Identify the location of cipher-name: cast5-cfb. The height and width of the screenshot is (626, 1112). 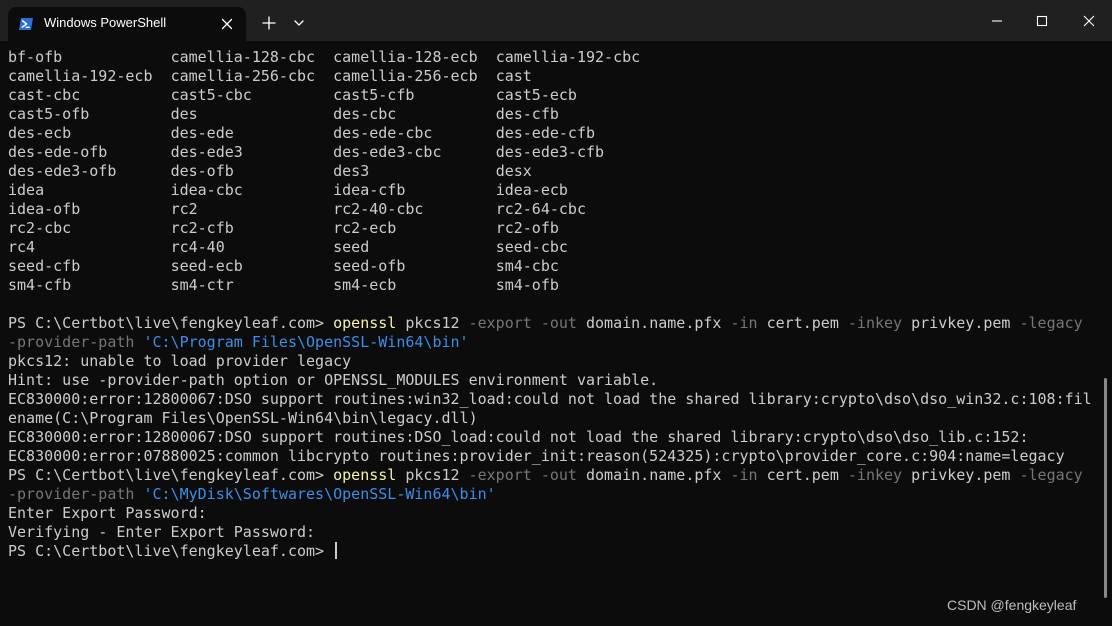
(414, 95).